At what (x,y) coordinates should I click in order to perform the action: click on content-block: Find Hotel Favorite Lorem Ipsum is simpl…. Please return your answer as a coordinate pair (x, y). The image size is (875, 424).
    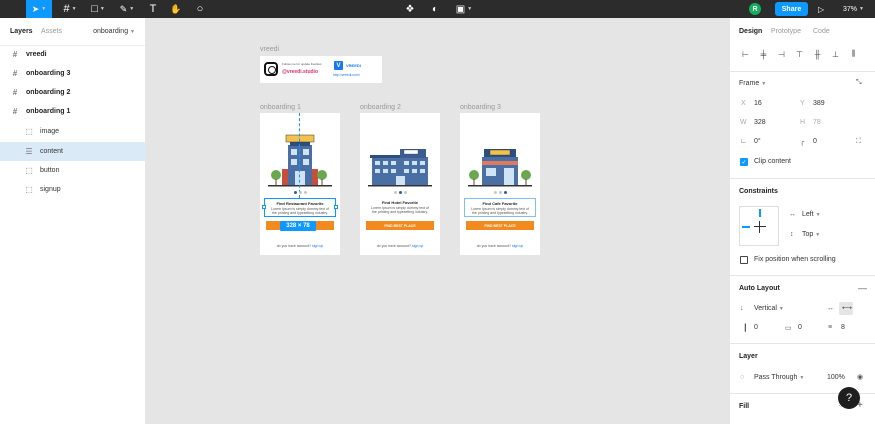
    Looking at the image, I should click on (400, 207).